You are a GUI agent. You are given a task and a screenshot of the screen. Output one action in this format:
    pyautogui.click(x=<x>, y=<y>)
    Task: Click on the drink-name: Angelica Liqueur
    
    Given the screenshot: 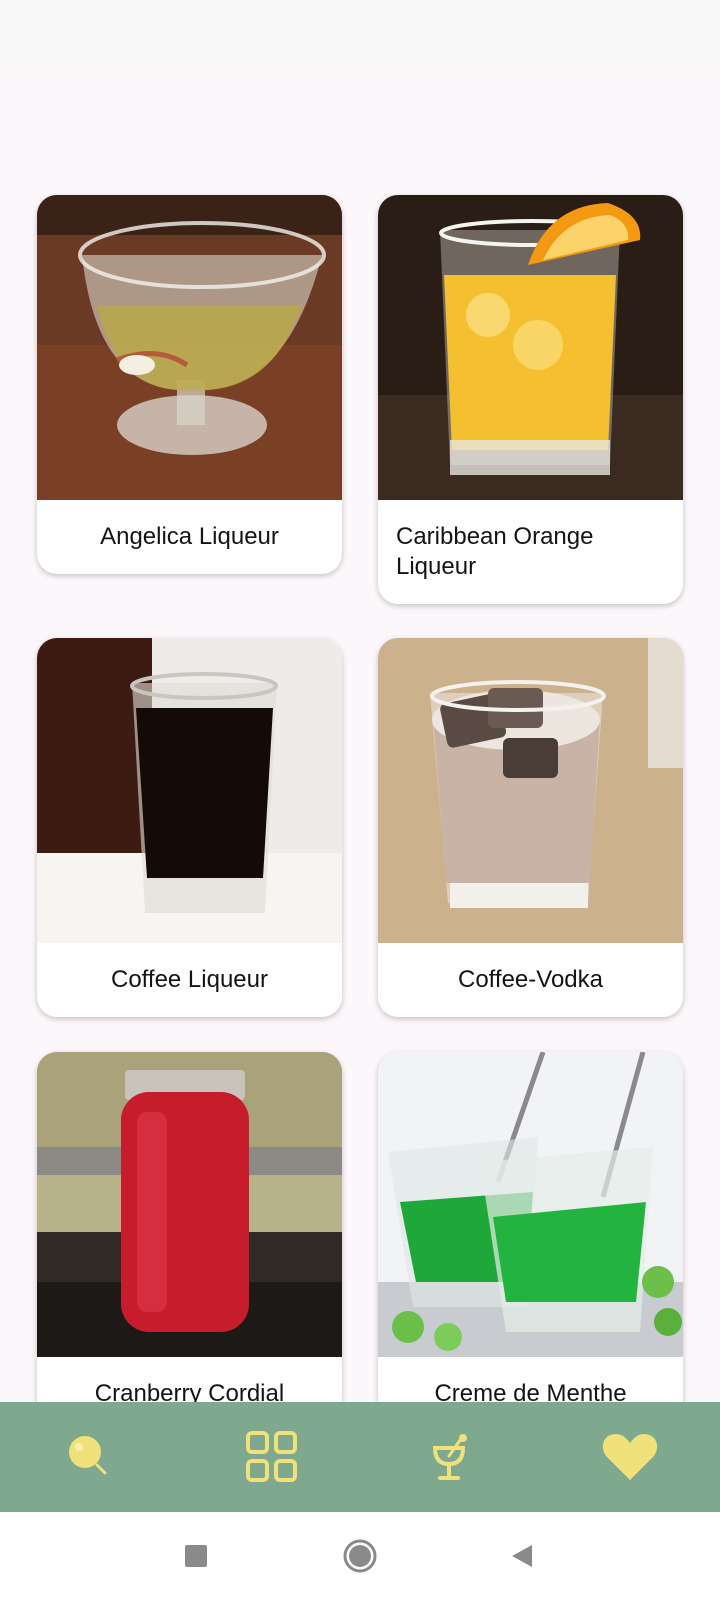 What is the action you would take?
    pyautogui.click(x=189, y=536)
    